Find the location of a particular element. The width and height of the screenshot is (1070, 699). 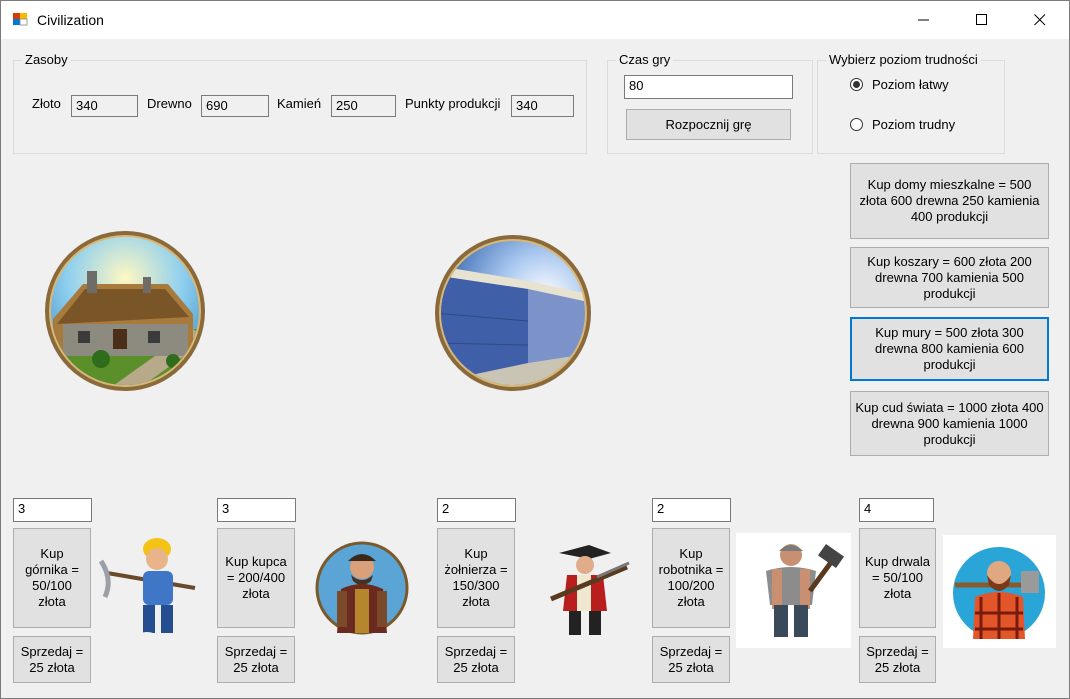

title-bar: Civilization is located at coordinates (535, 20).